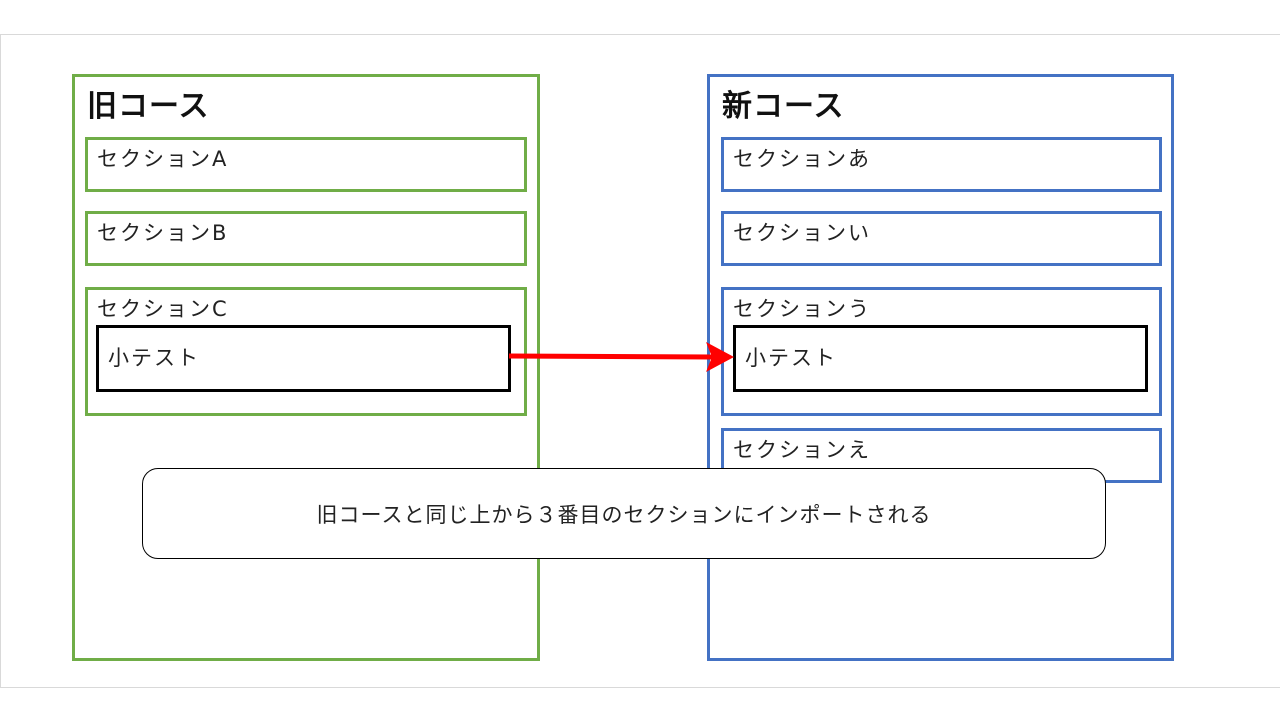 The height and width of the screenshot is (720, 1280). I want to click on new-course-title: 新コース, so click(783, 106).